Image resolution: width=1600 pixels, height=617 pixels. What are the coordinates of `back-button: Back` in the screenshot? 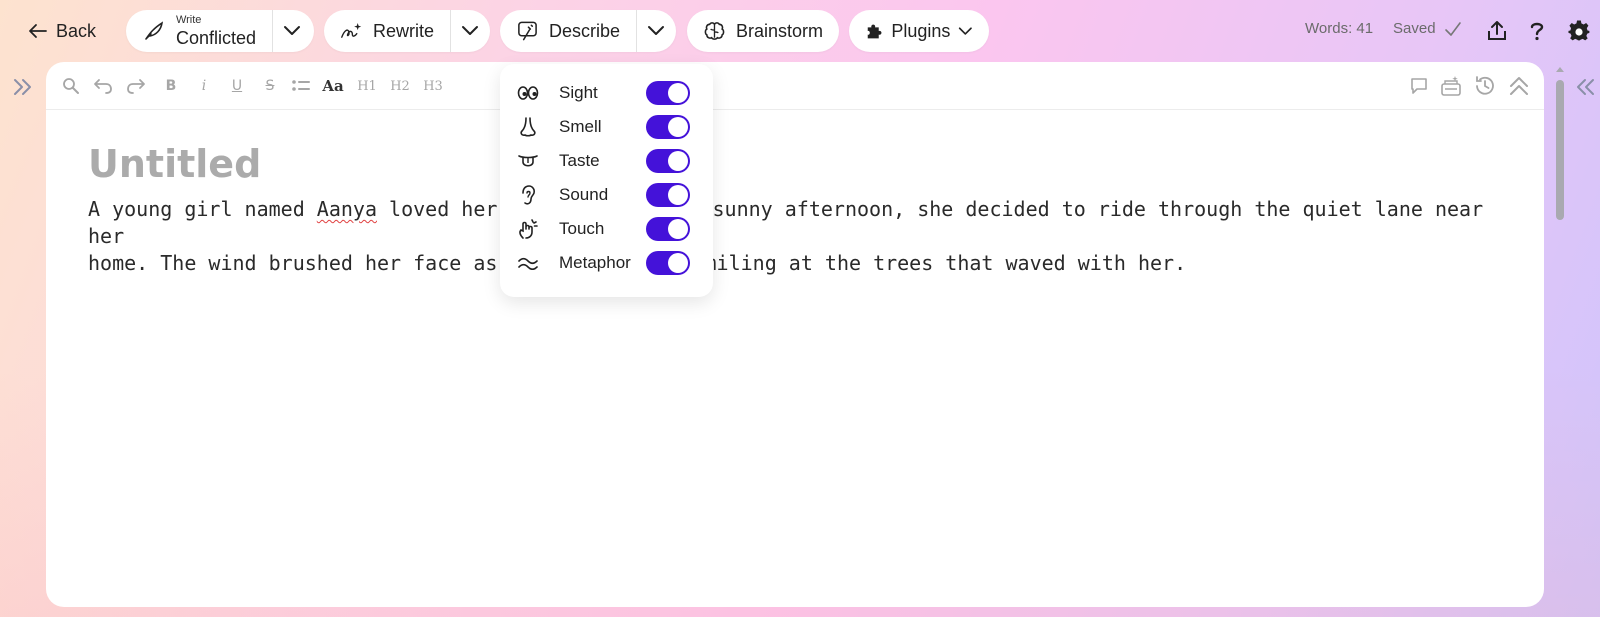 It's located at (62, 31).